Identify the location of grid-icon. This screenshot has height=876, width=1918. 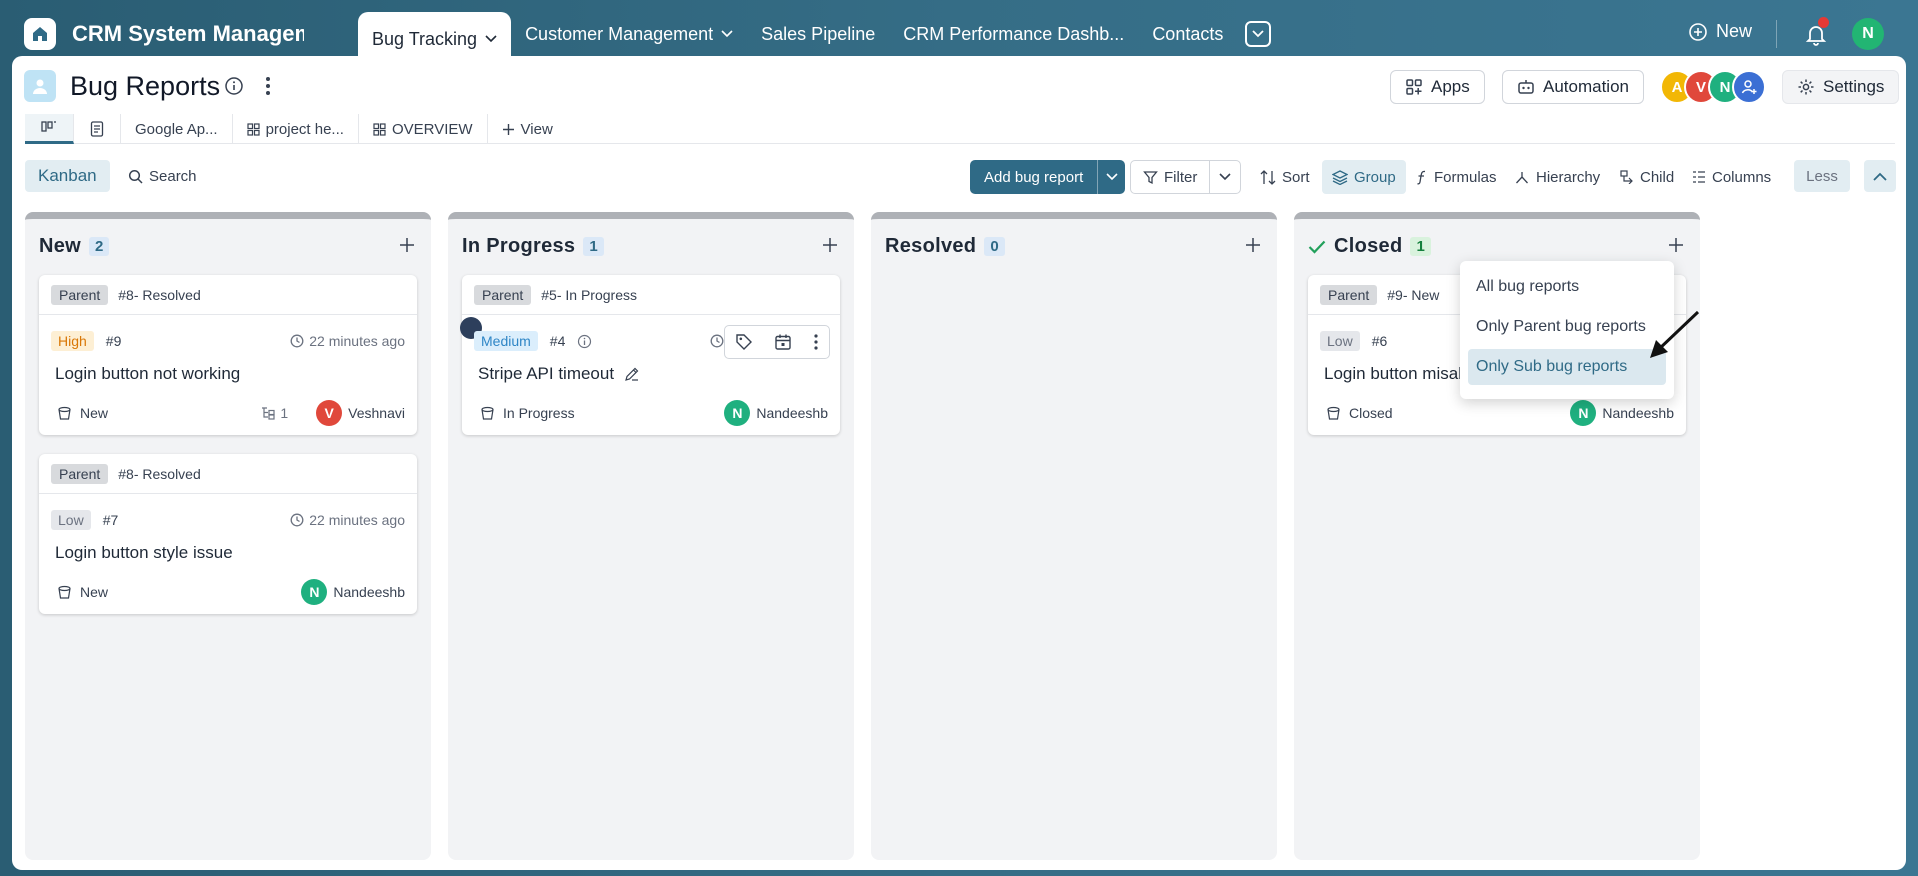
(379, 129).